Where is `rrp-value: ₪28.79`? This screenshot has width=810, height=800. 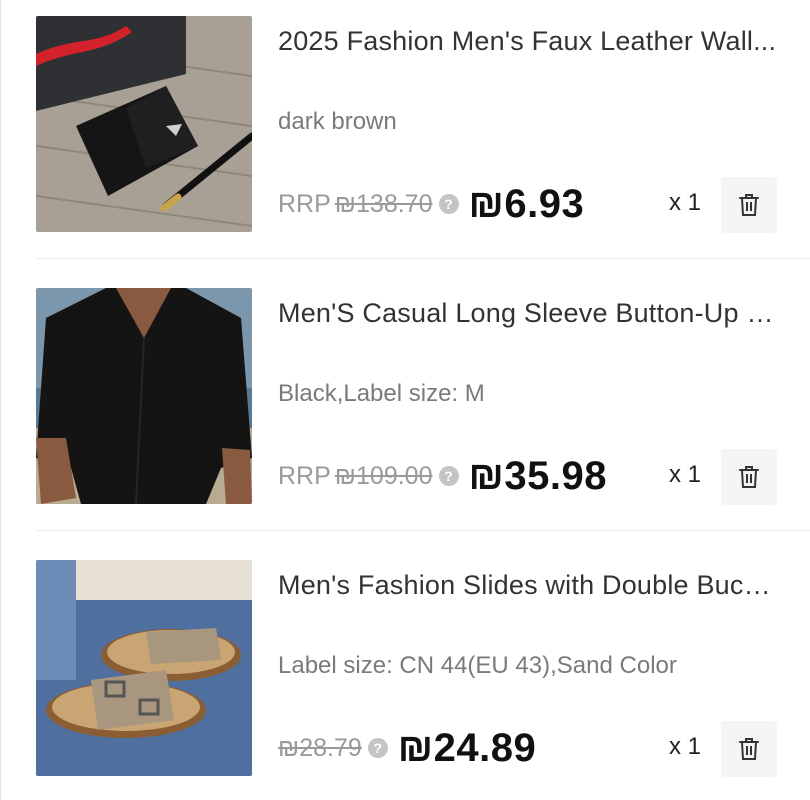
rrp-value: ₪28.79 is located at coordinates (320, 747).